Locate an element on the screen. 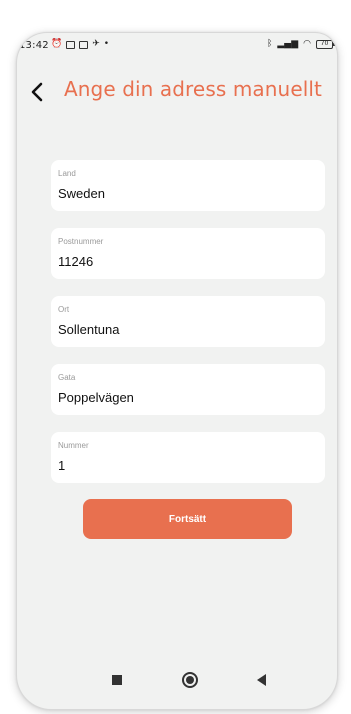 The height and width of the screenshot is (714, 351). app-icon: ✈ is located at coordinates (96, 44).